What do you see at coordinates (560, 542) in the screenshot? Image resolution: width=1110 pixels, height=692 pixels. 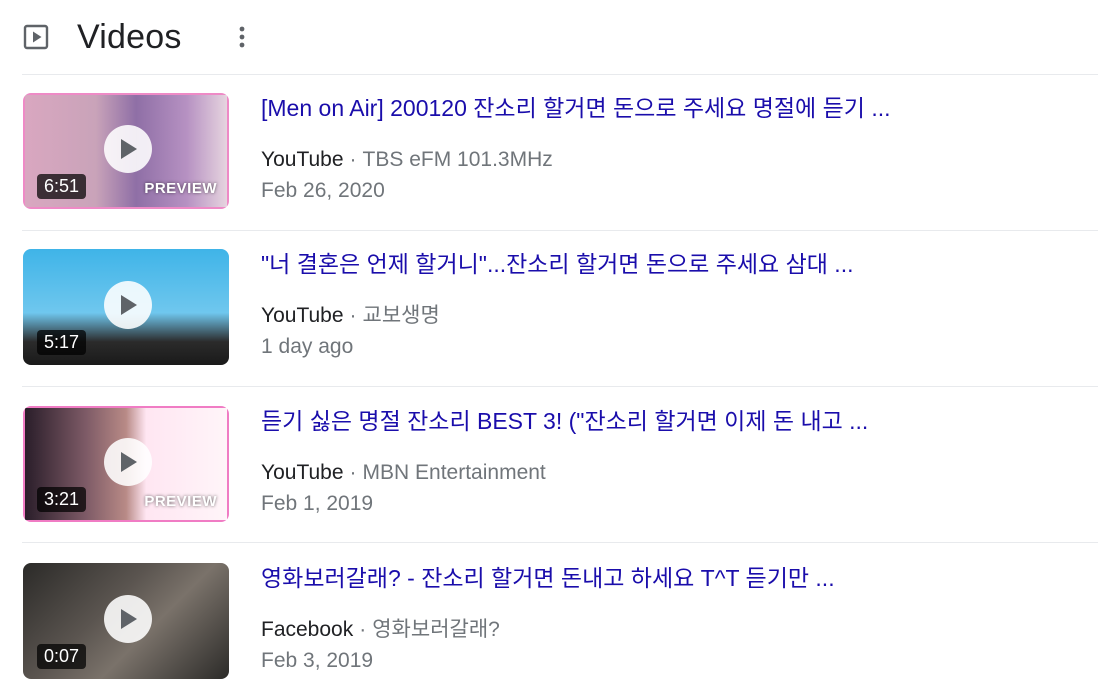 I see `divider` at bounding box center [560, 542].